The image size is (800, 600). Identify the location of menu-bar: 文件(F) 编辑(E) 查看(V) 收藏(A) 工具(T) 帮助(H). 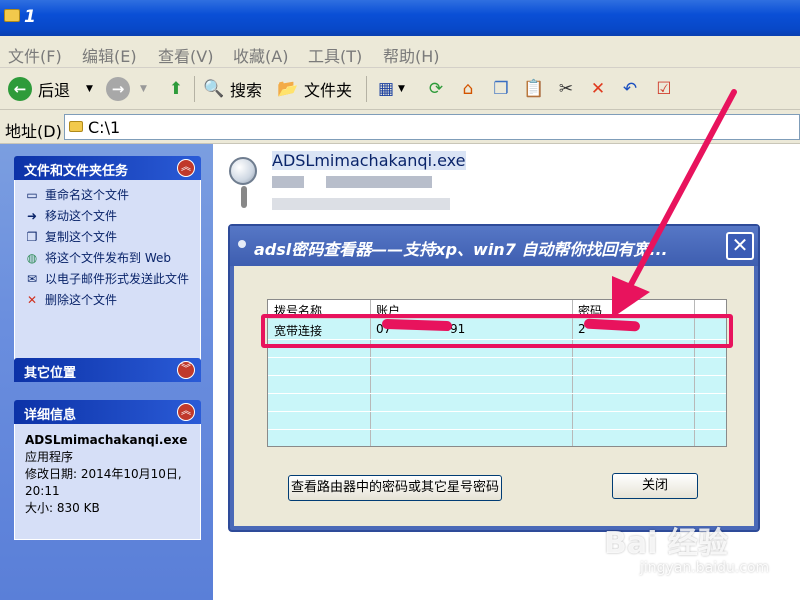
(400, 52).